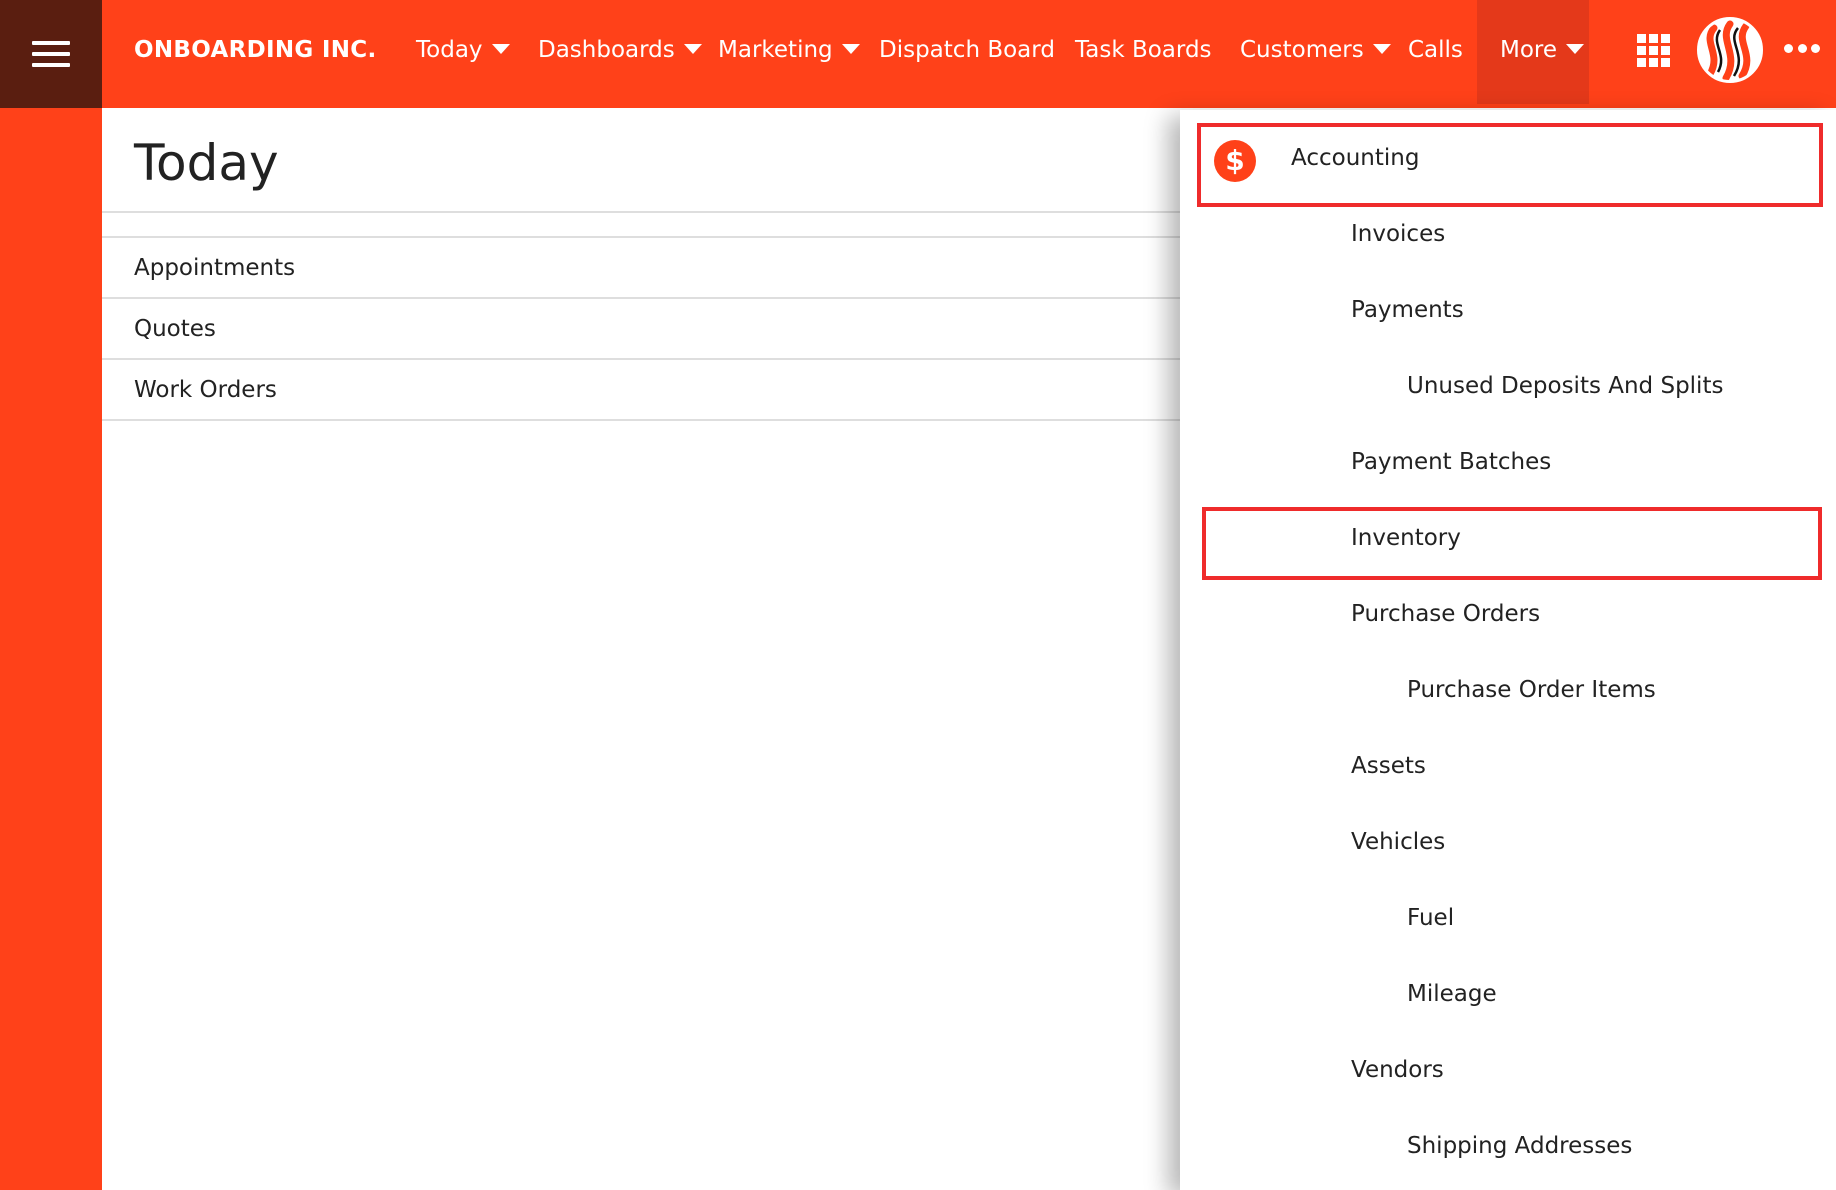  I want to click on nav-calls-label: Calls, so click(1435, 50).